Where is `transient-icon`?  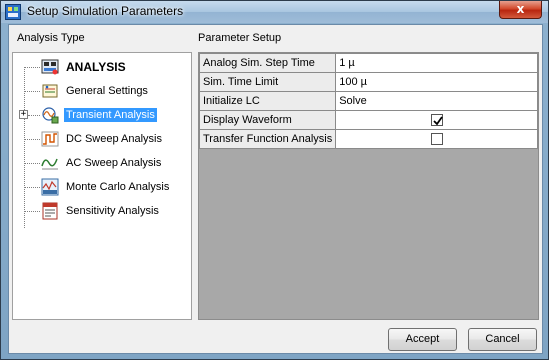 transient-icon is located at coordinates (50, 115).